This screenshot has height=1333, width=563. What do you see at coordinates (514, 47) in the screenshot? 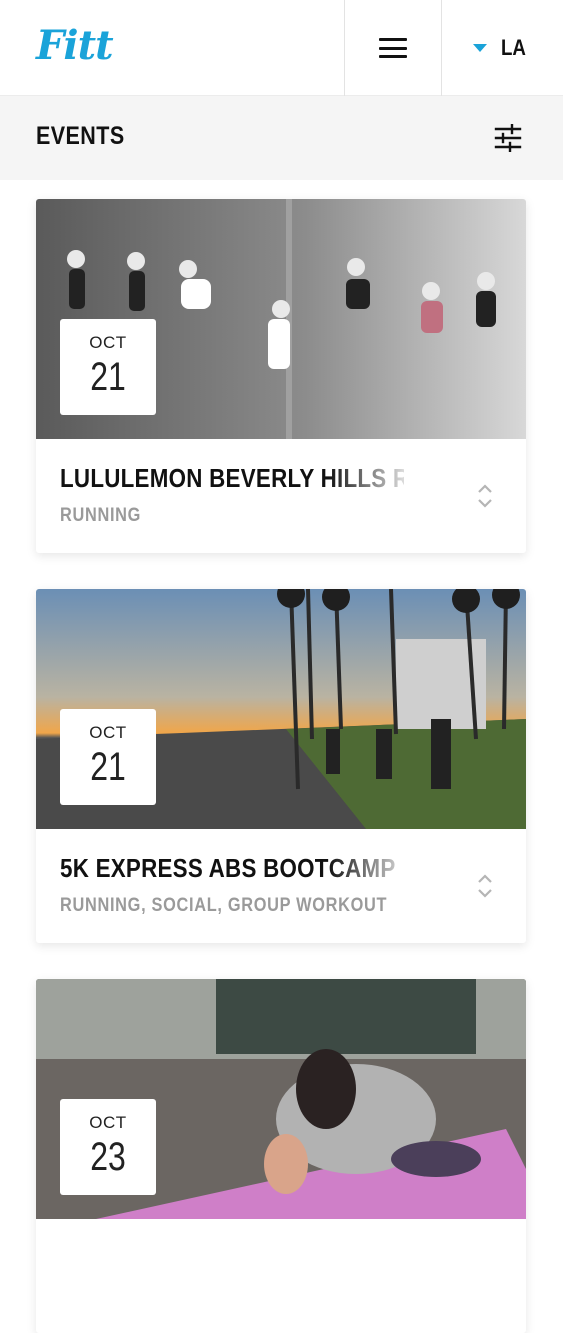
I see `city-label: LA` at bounding box center [514, 47].